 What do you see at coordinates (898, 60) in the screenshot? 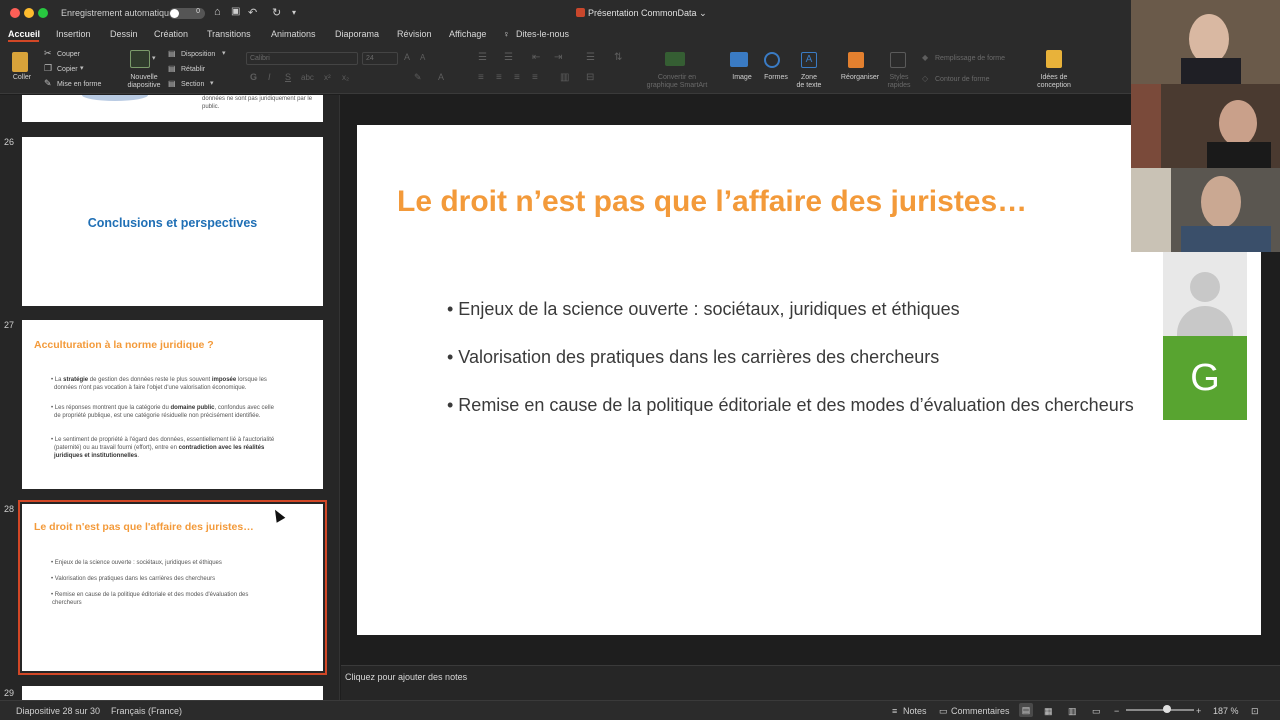
I see `quick-styles-icon` at bounding box center [898, 60].